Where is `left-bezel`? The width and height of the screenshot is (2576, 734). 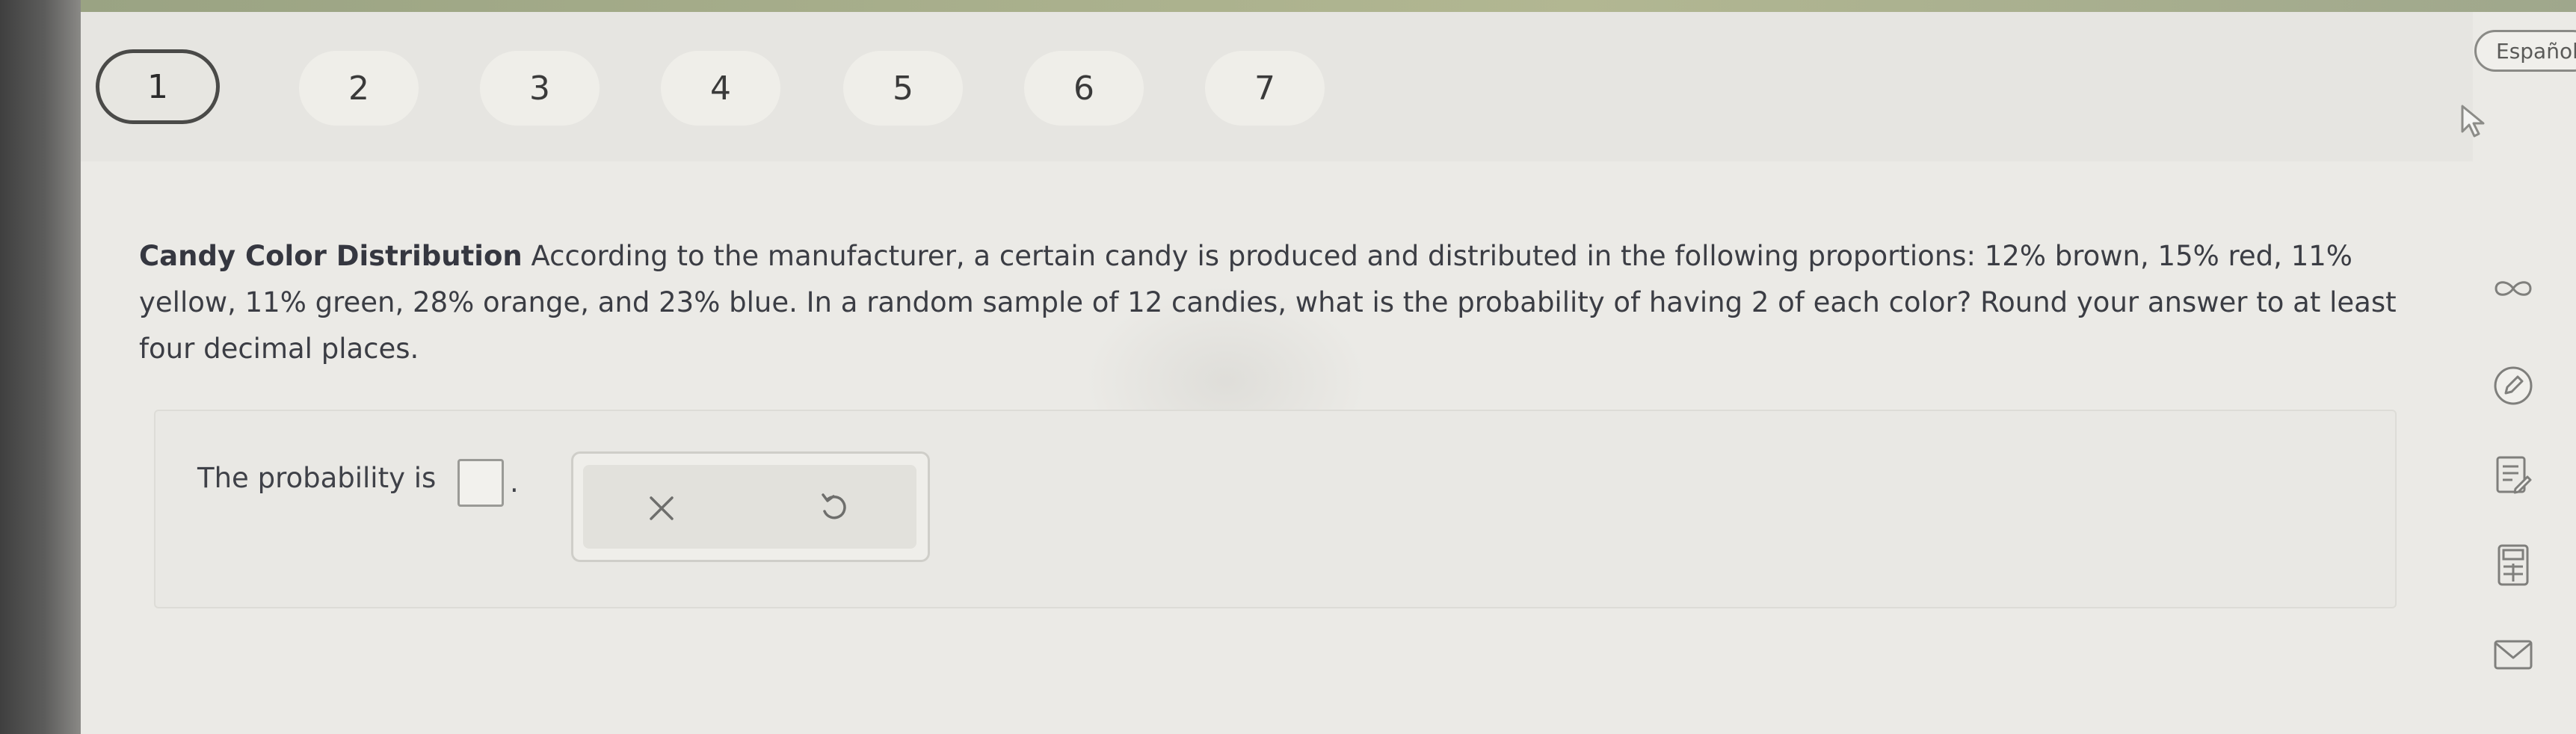
left-bezel is located at coordinates (40, 367).